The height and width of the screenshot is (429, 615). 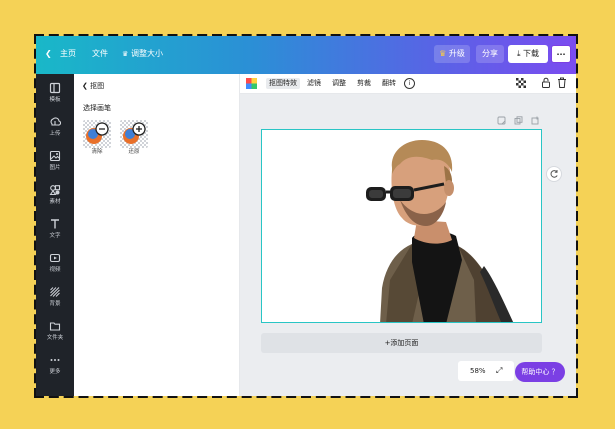 I want to click on delete-icon, so click(x=562, y=82).